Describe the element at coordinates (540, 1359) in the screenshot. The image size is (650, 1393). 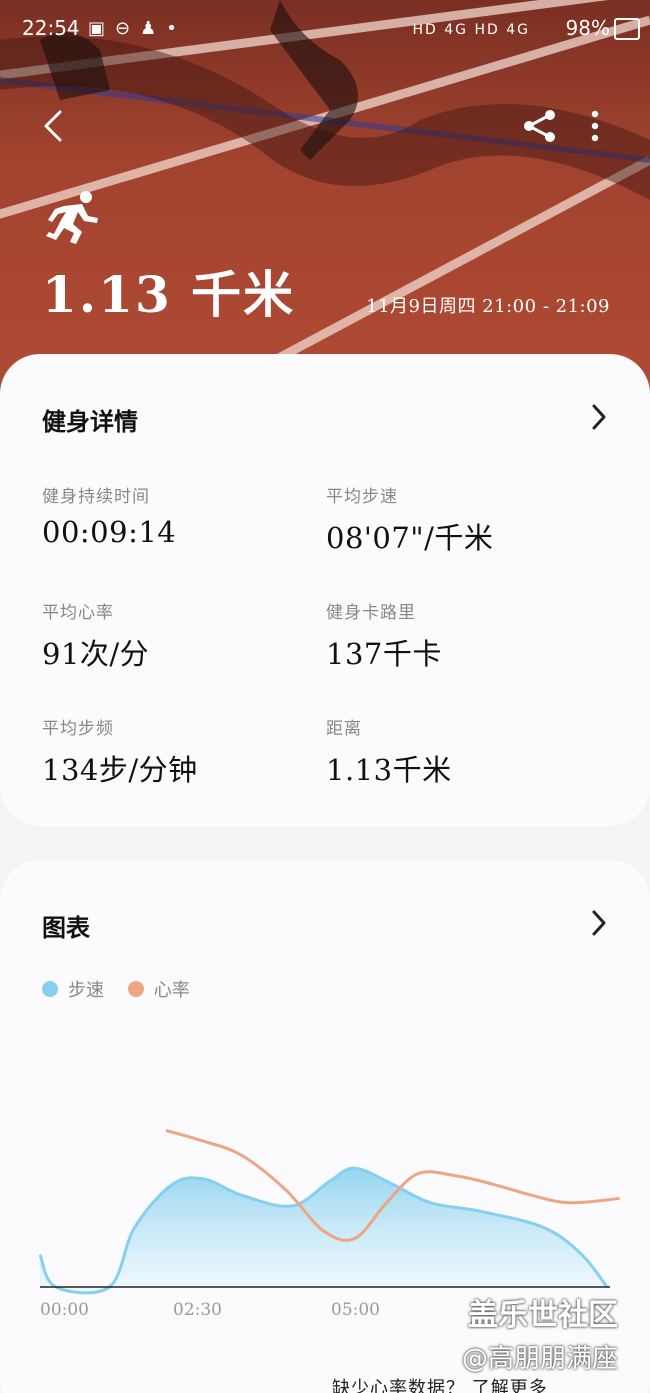
I see `watermark-author: @高朋朋满座` at that location.